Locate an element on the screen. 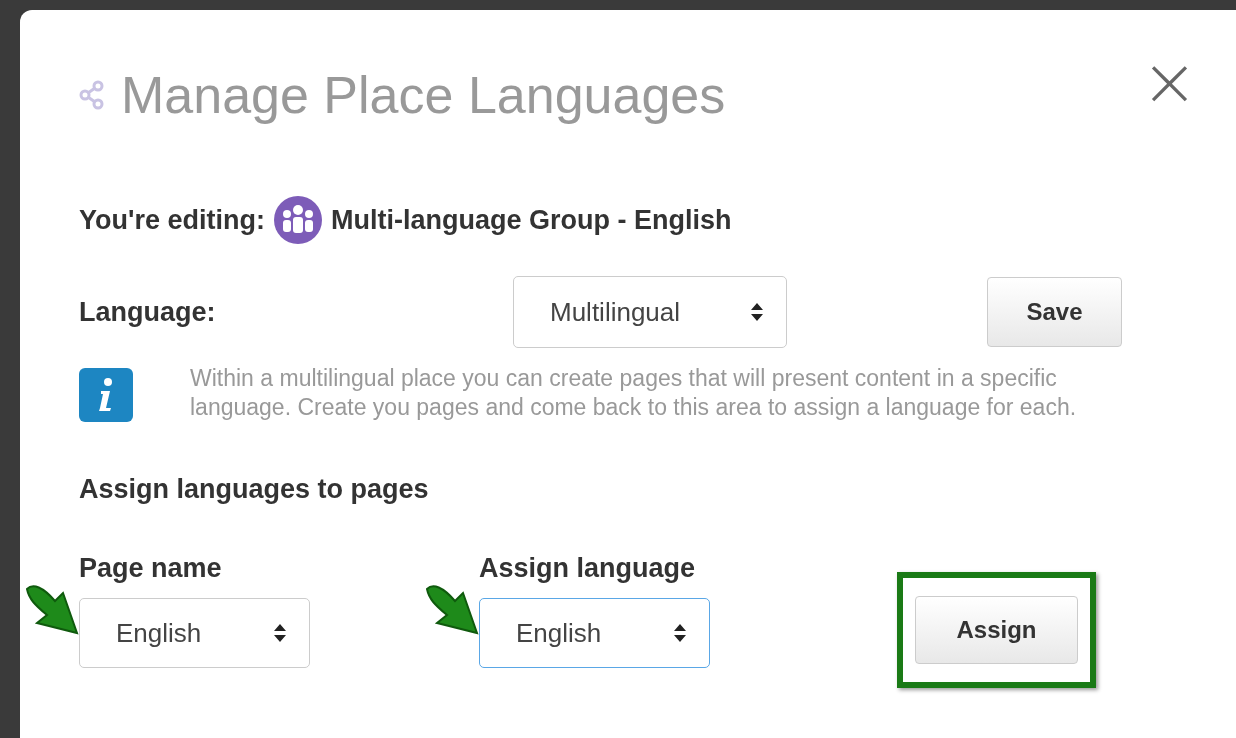 The image size is (1236, 738). language-label: Language: is located at coordinates (148, 312).